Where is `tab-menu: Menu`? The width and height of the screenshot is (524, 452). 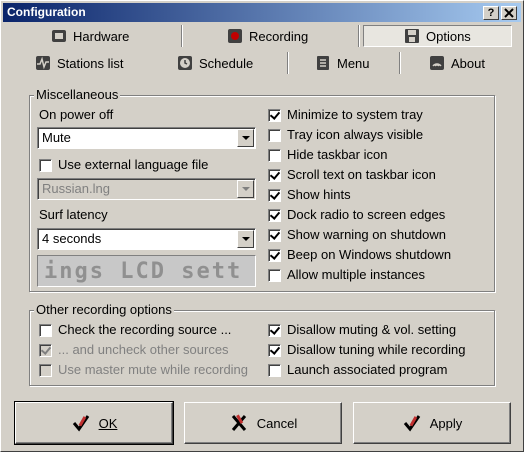 tab-menu: Menu is located at coordinates (355, 63).